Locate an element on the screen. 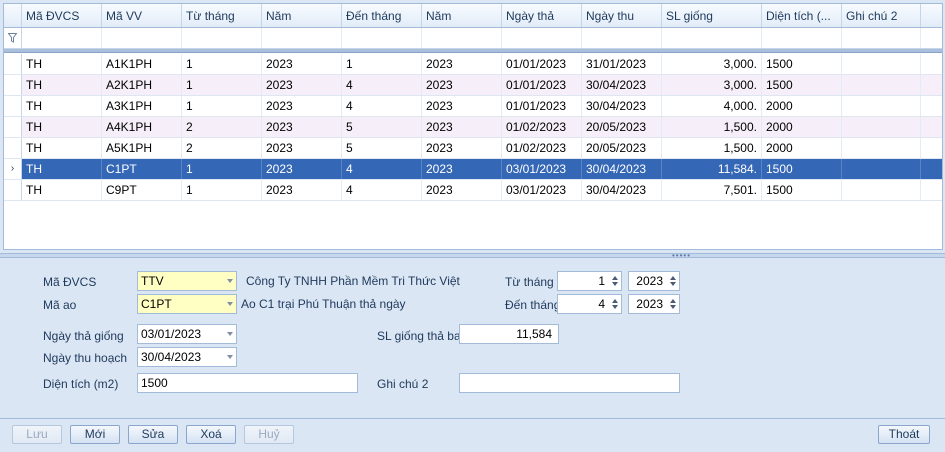 The width and height of the screenshot is (945, 452). column-header: Mã VV is located at coordinates (142, 15).